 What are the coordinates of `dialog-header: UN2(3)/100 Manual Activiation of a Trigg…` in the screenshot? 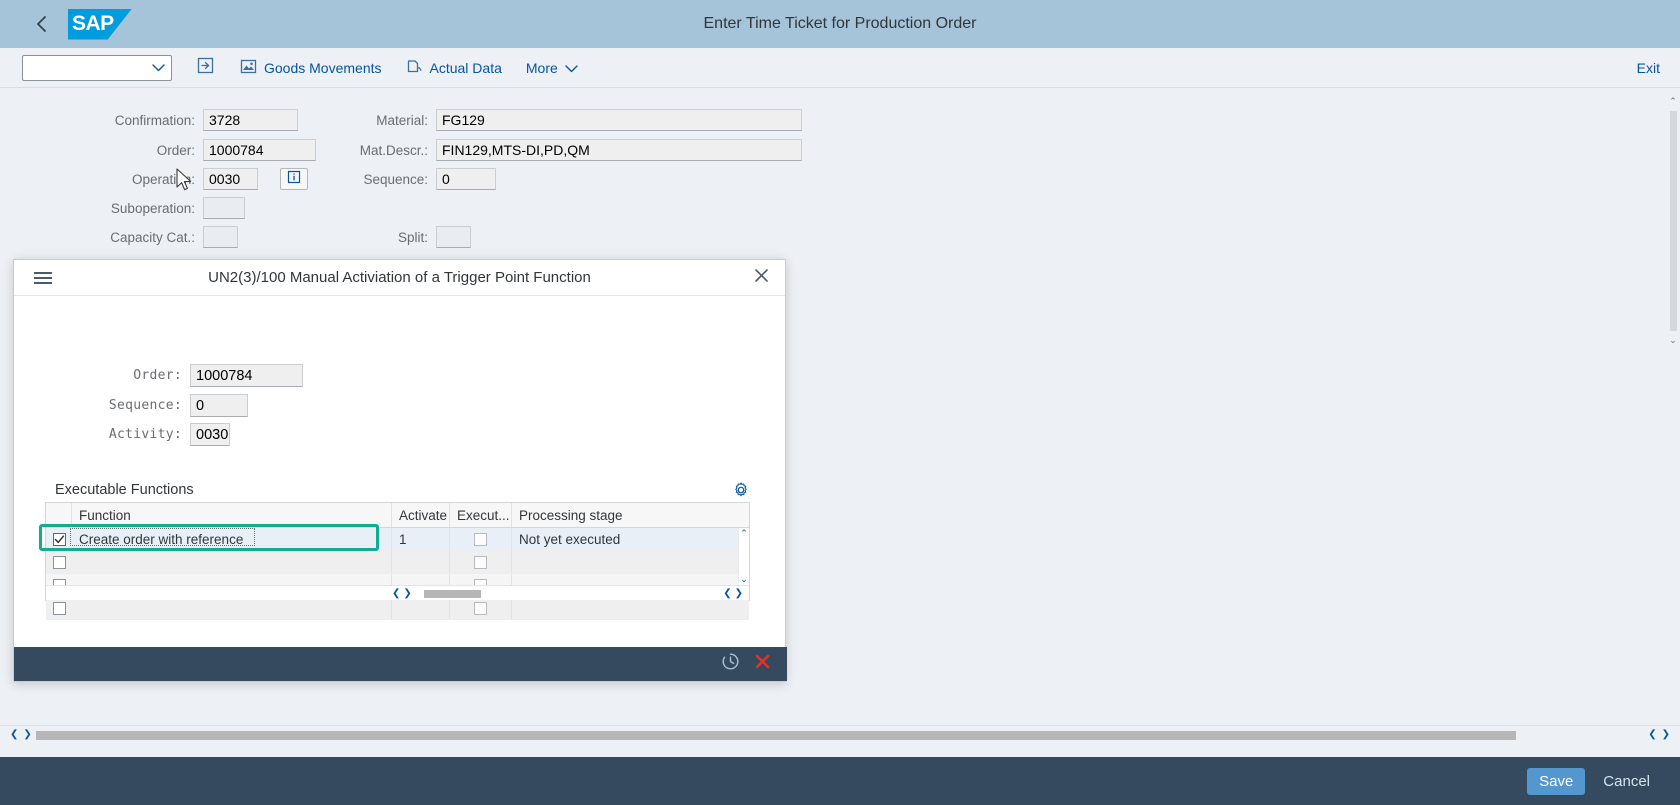 It's located at (399, 278).